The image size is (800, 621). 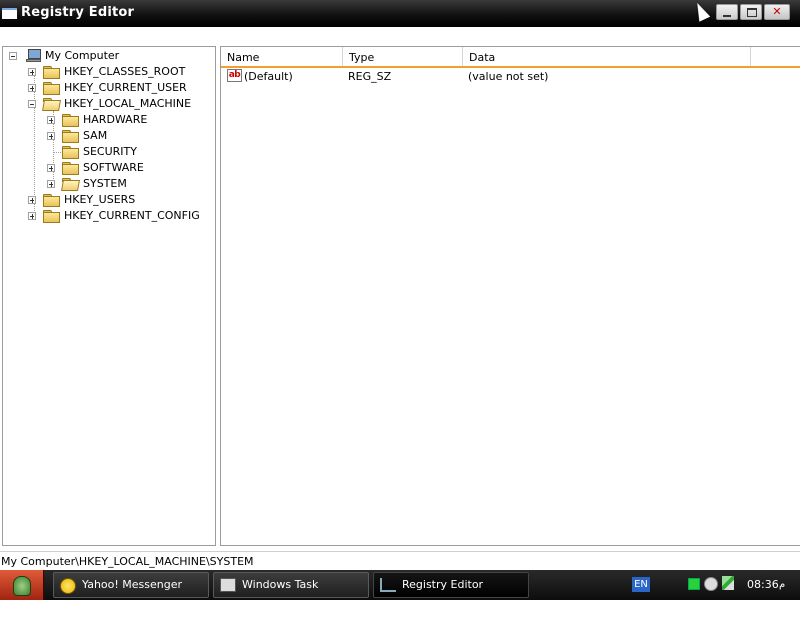 I want to click on start-button, so click(x=22, y=585).